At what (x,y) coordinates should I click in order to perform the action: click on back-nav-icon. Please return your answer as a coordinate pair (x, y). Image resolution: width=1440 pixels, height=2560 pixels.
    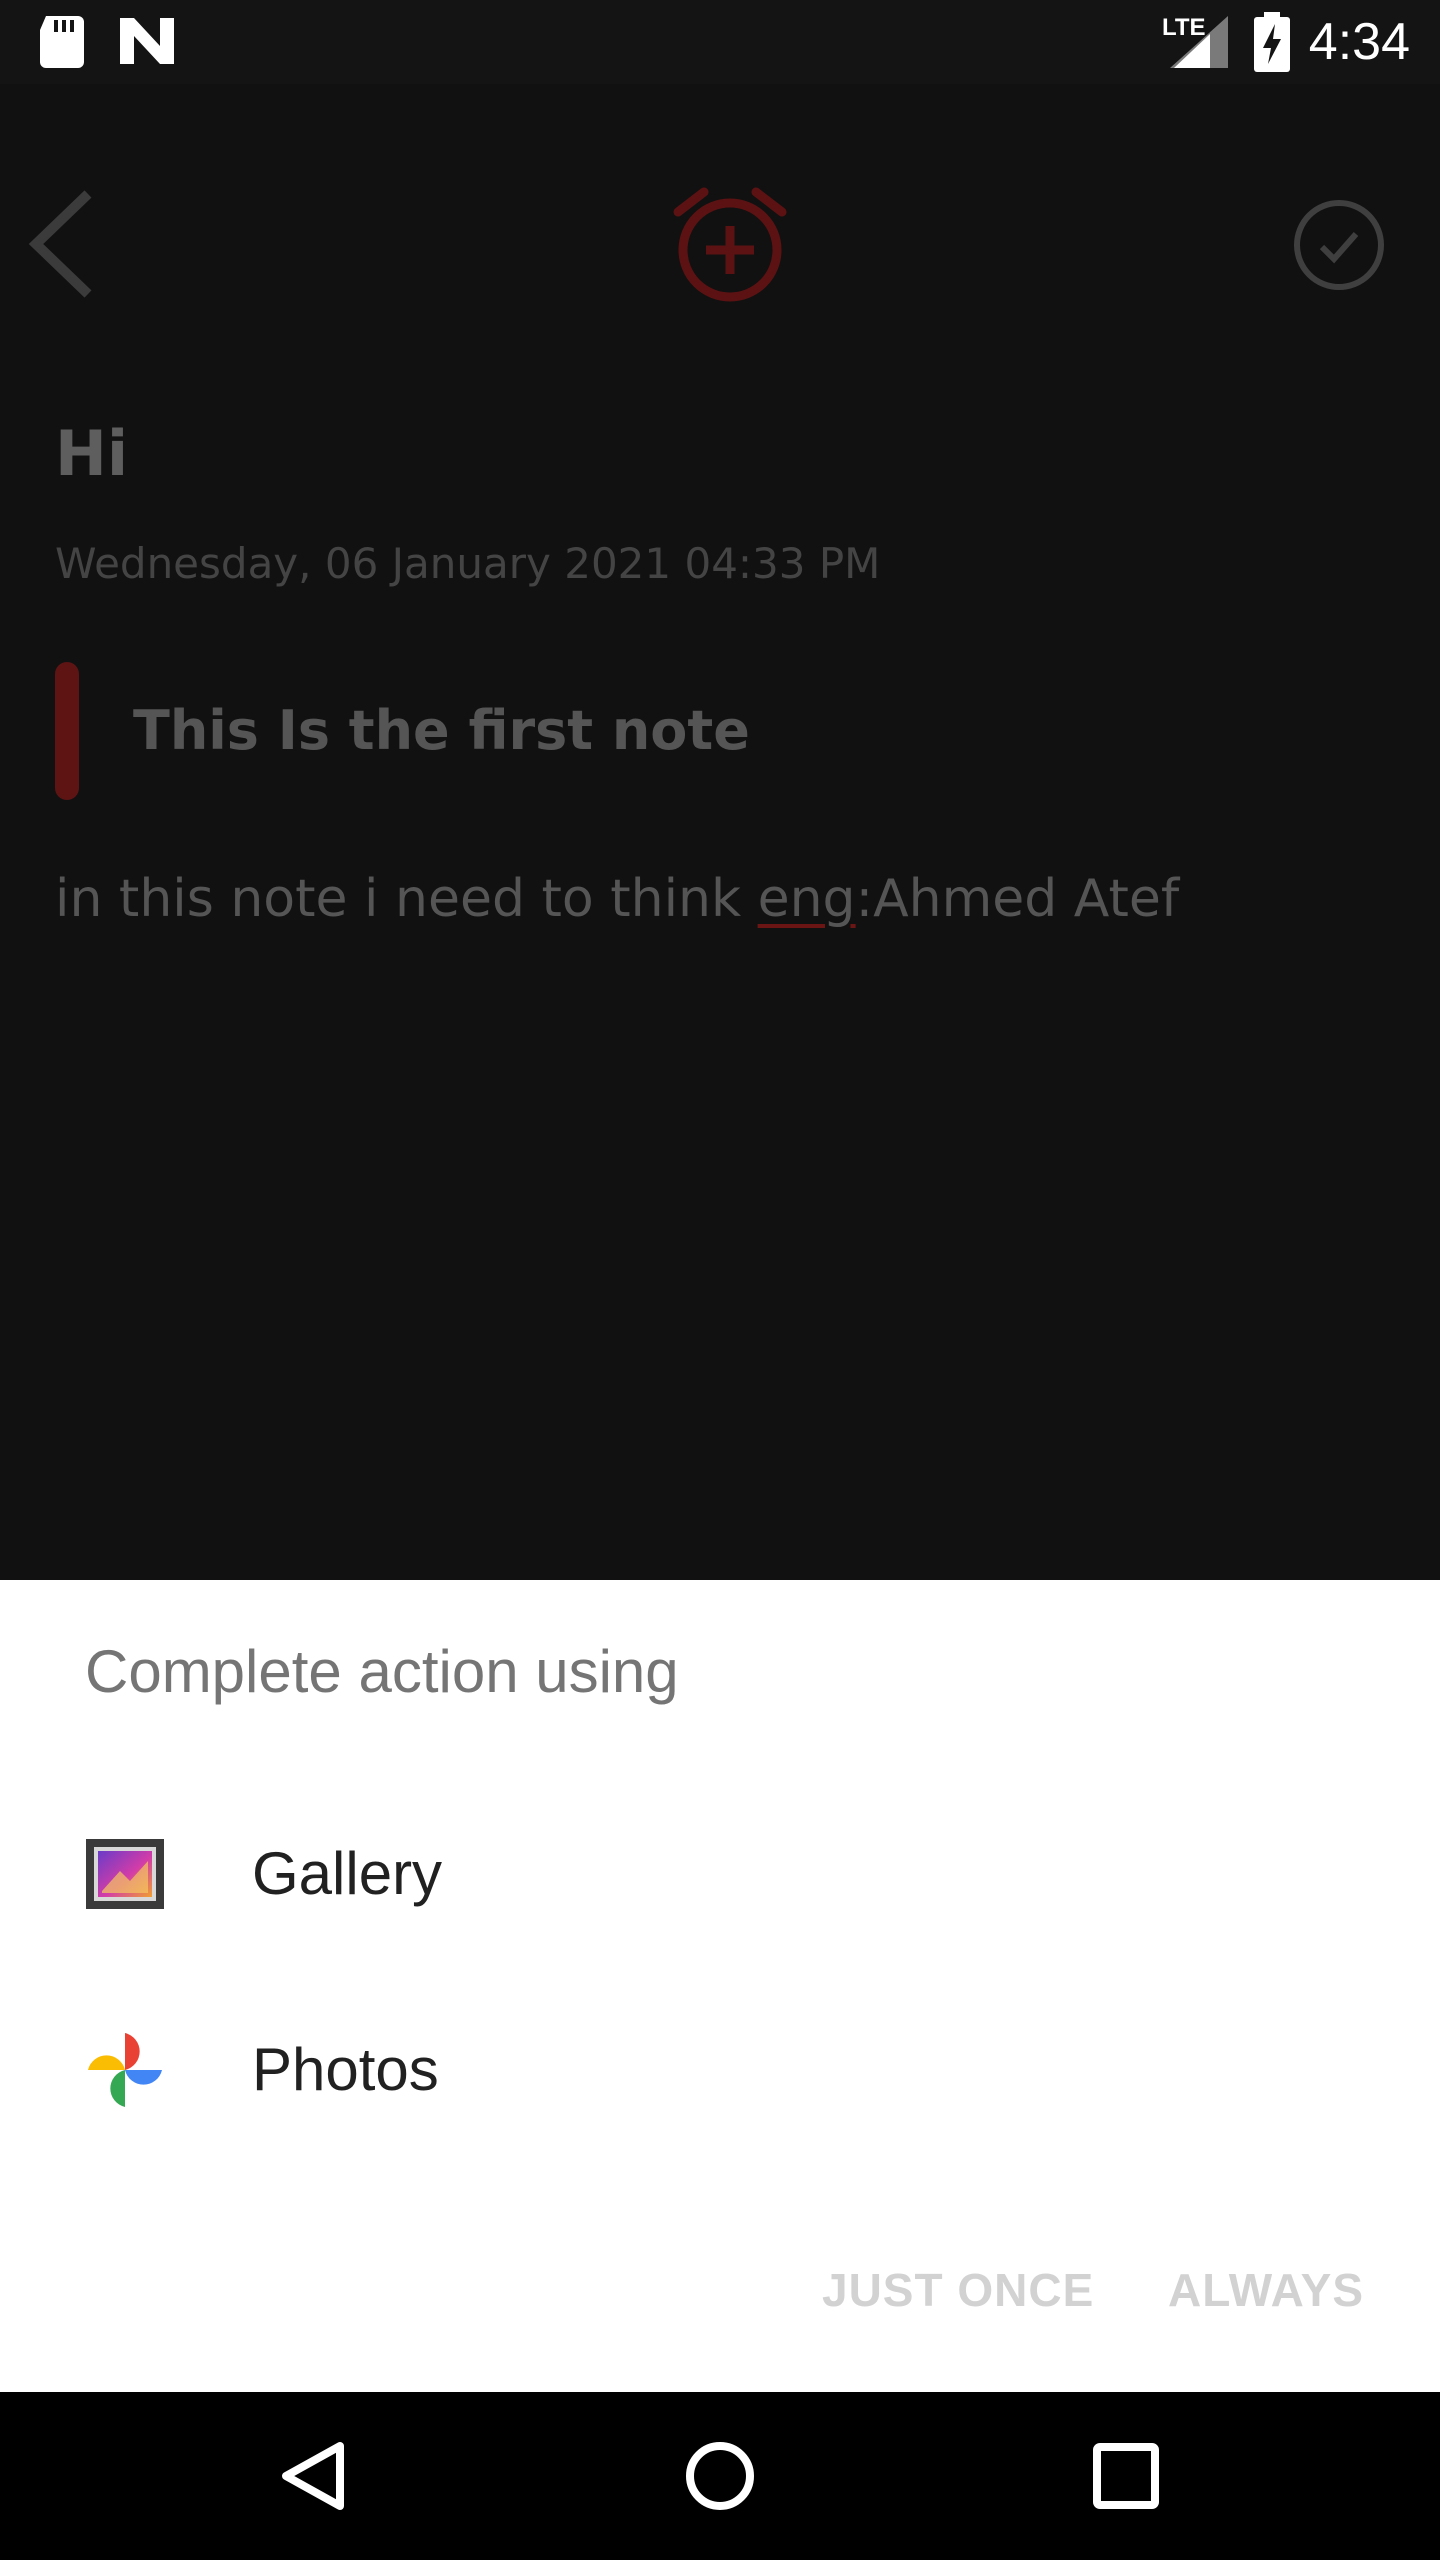
    Looking at the image, I should click on (313, 2476).